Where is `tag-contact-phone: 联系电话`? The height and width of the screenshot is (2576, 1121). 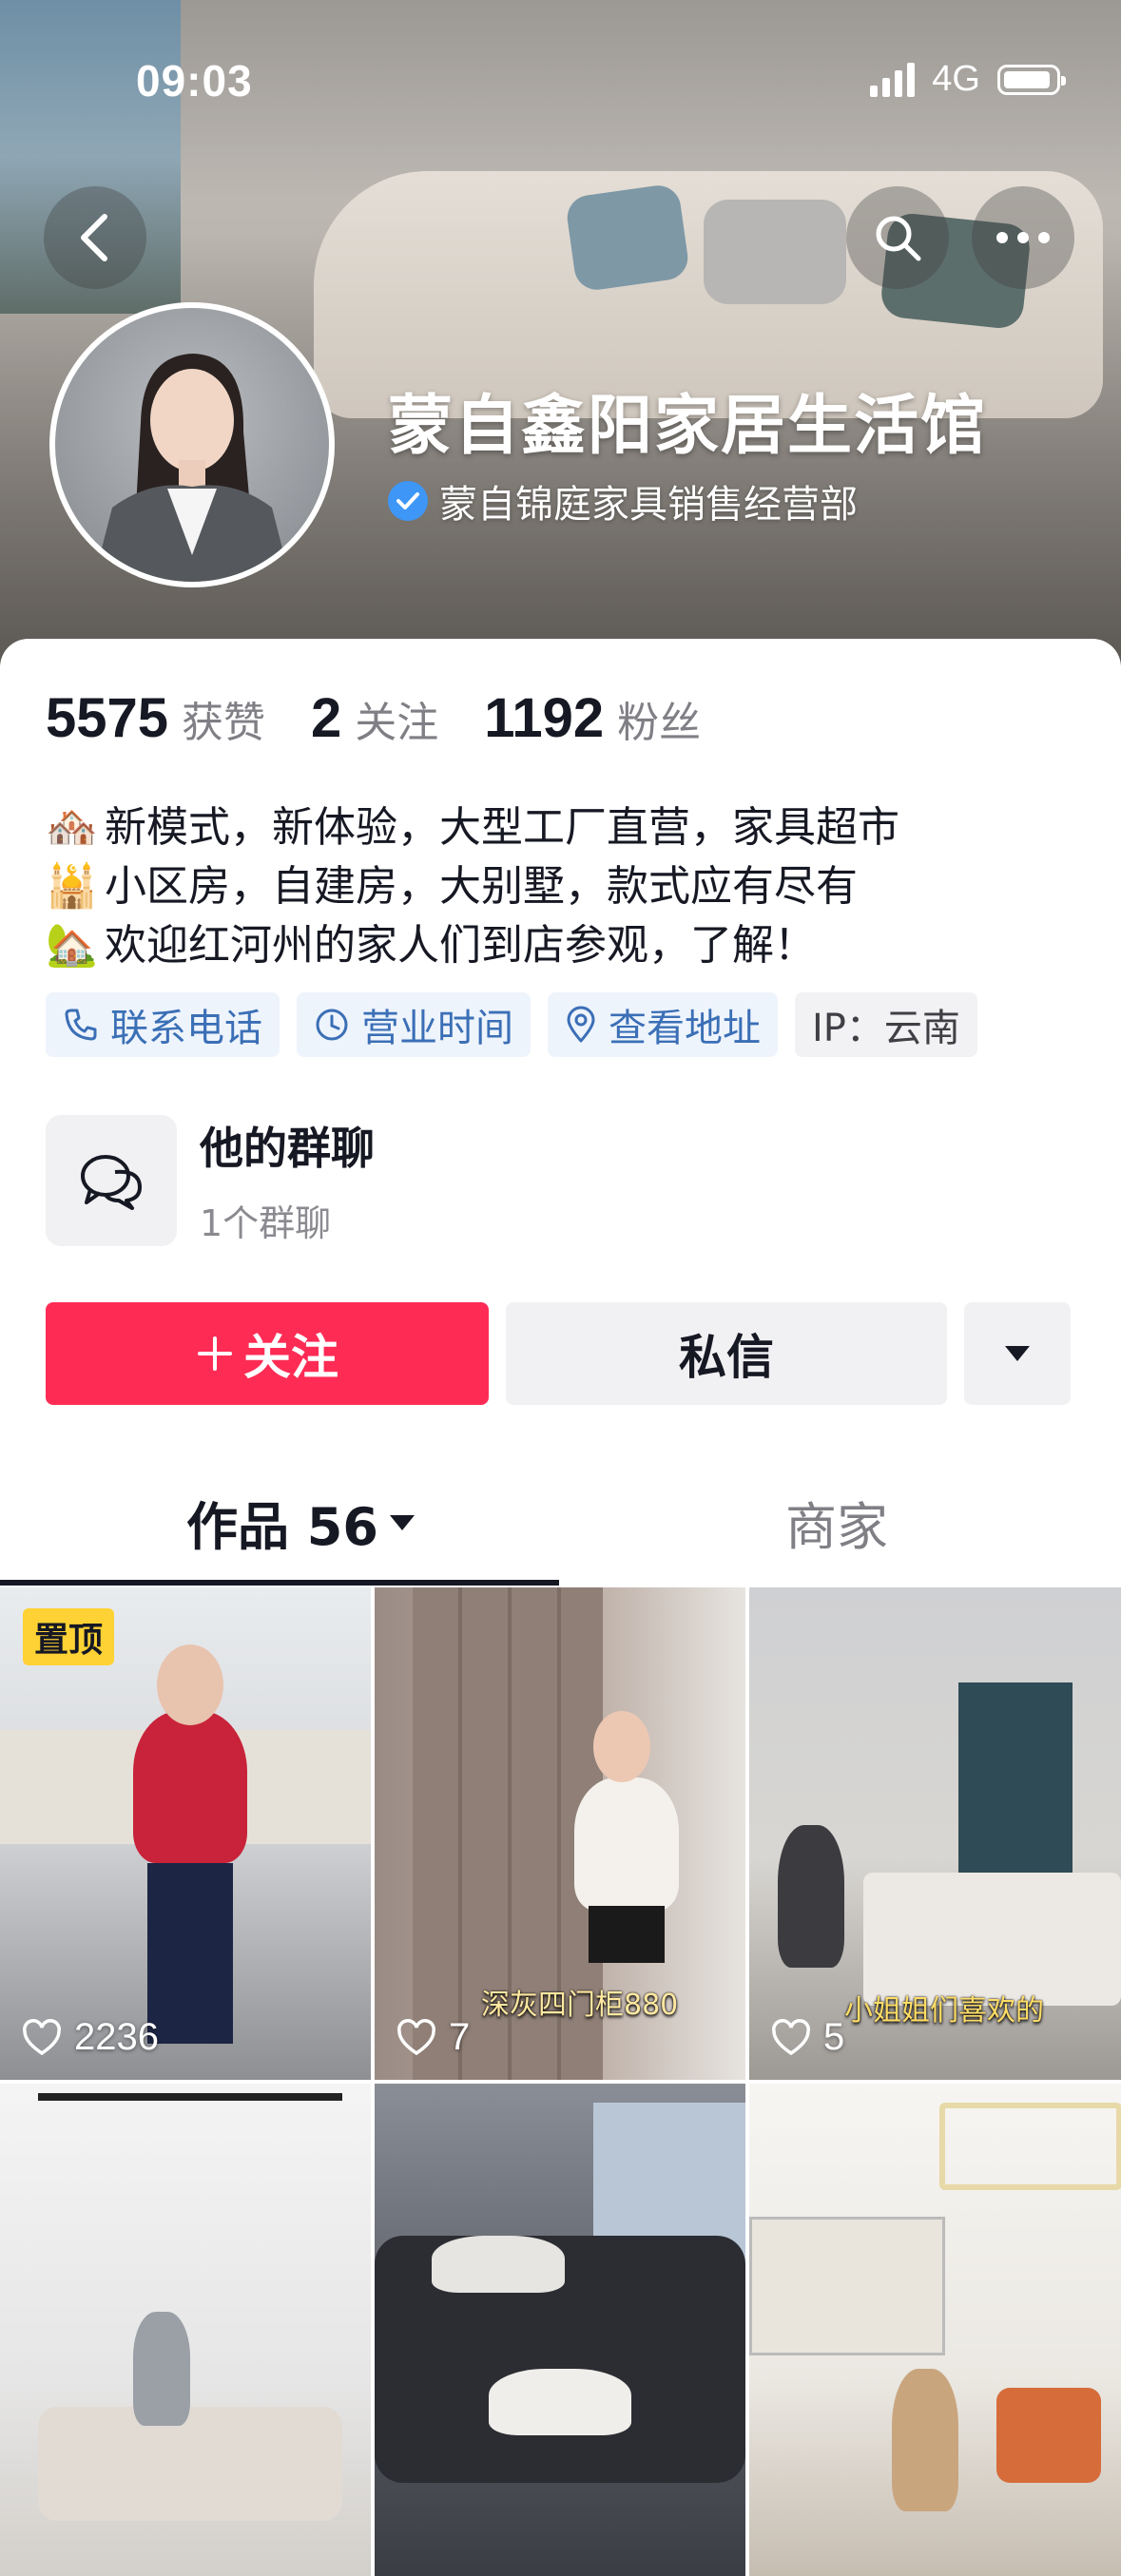 tag-contact-phone: 联系电话 is located at coordinates (163, 1024).